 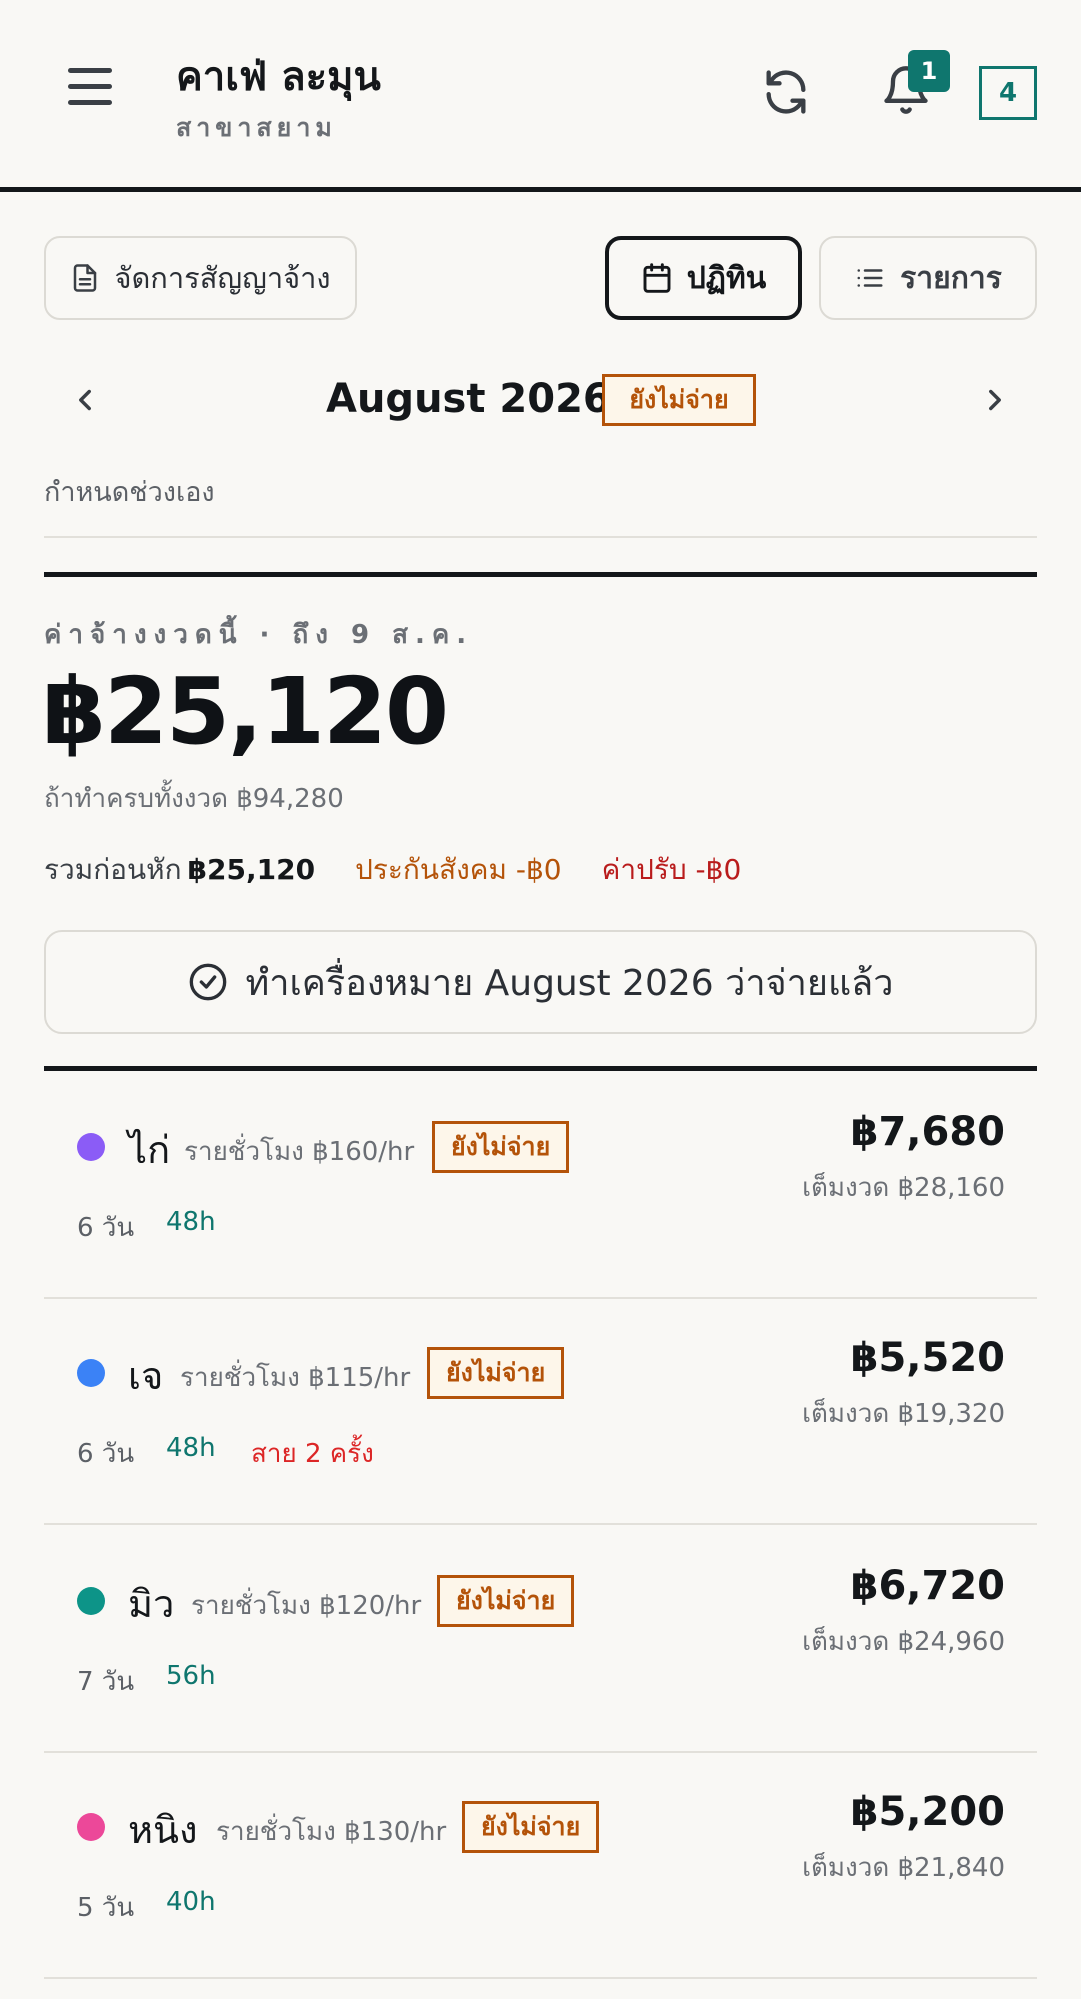 What do you see at coordinates (90, 70) in the screenshot?
I see `hamburger-icon` at bounding box center [90, 70].